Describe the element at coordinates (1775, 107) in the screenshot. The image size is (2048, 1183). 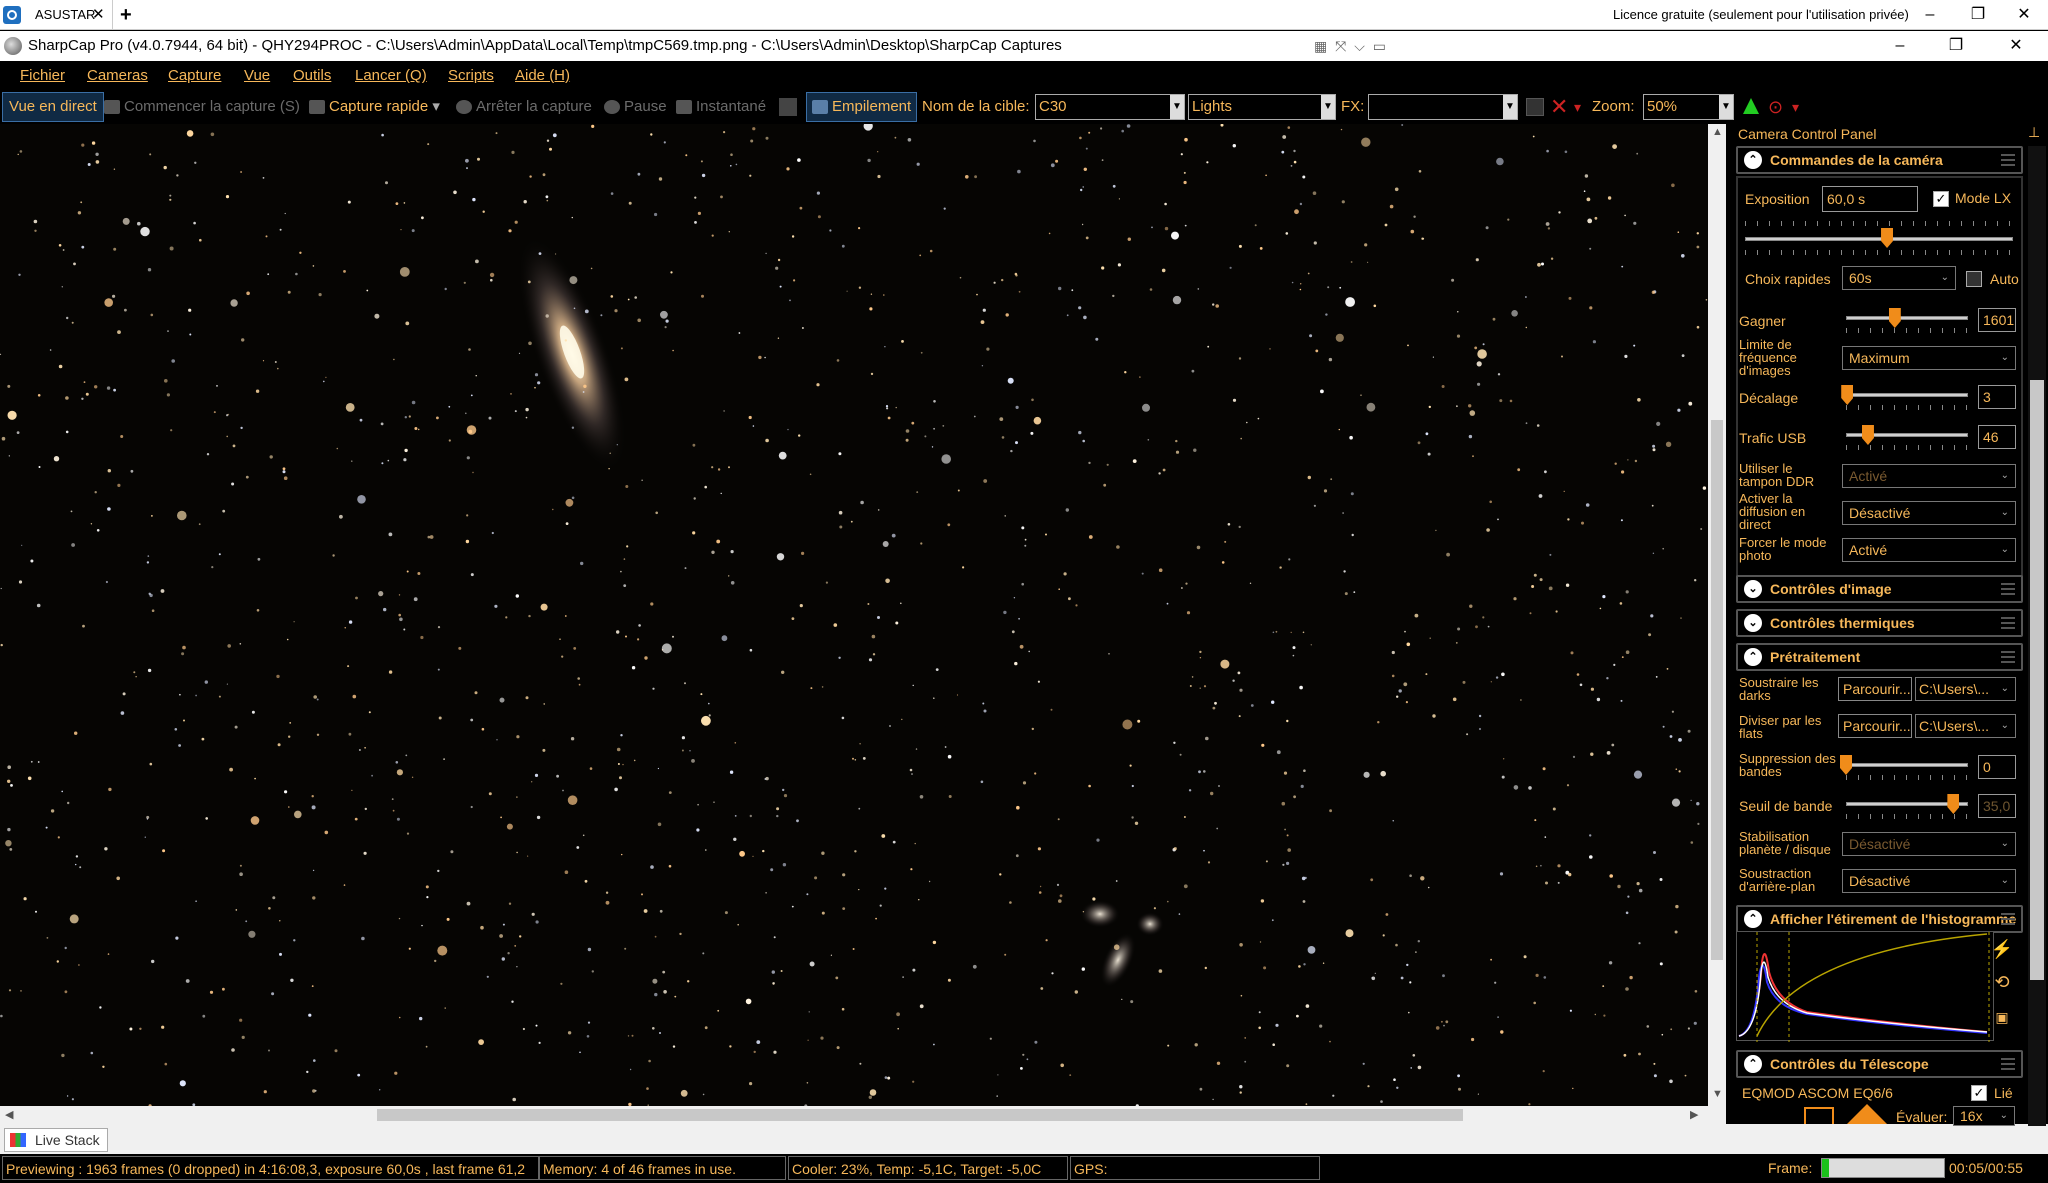
I see `alert-icon: ⊙` at that location.